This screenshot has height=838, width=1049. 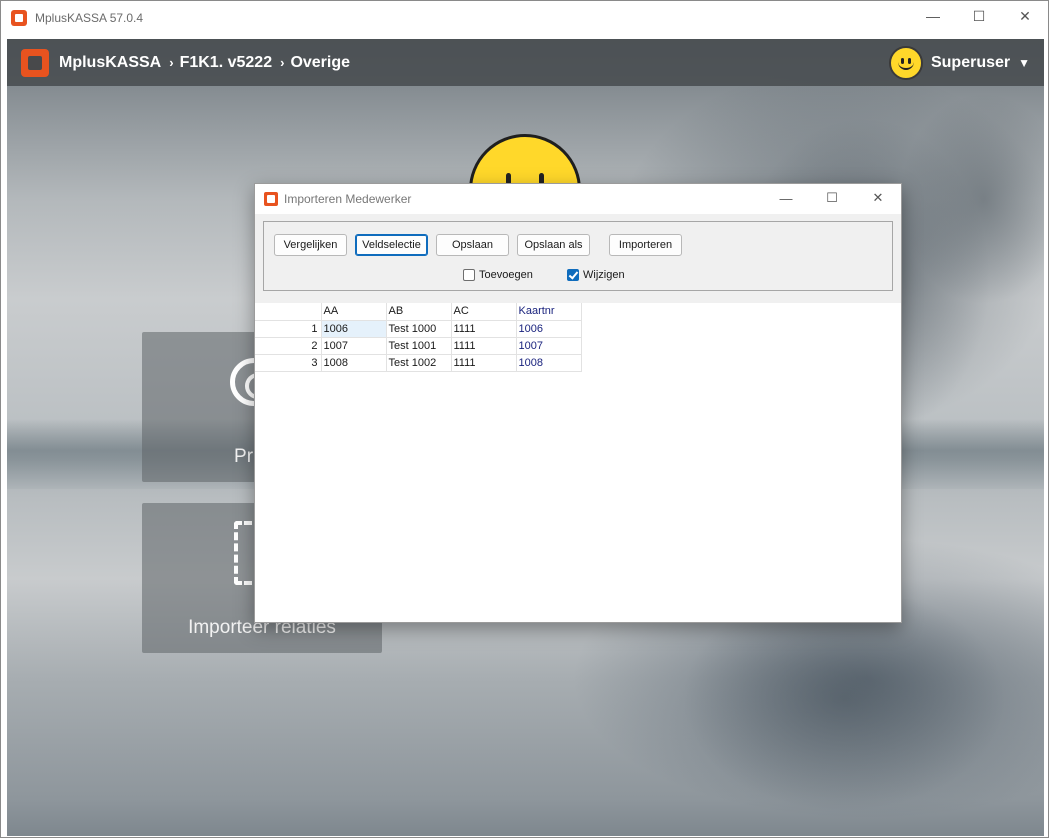 What do you see at coordinates (89, 18) in the screenshot?
I see `app-window-title: MplusKASSA 57.0.4` at bounding box center [89, 18].